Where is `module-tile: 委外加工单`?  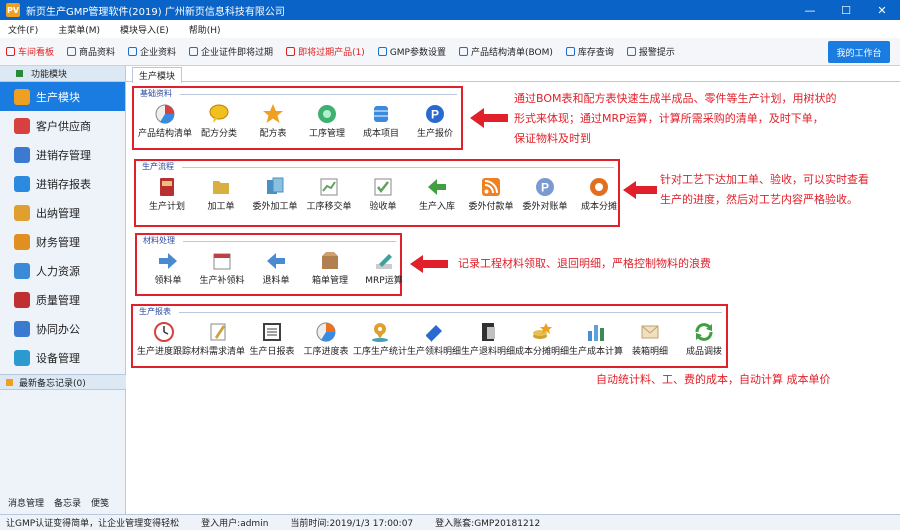
module-tile: 委外加工单 is located at coordinates (275, 193).